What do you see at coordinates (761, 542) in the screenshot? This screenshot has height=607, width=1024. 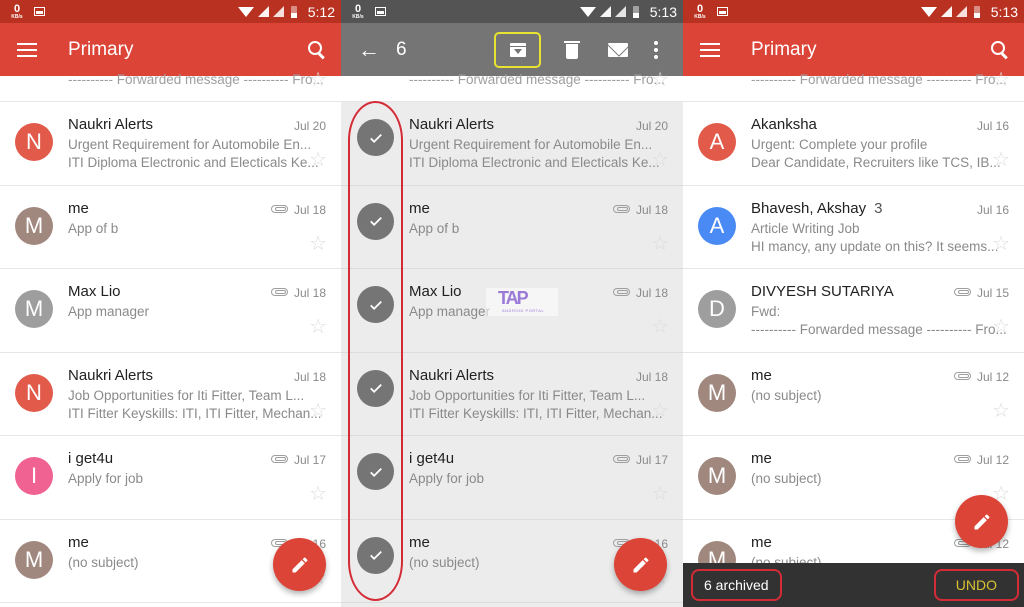 I see `sender-name: me` at bounding box center [761, 542].